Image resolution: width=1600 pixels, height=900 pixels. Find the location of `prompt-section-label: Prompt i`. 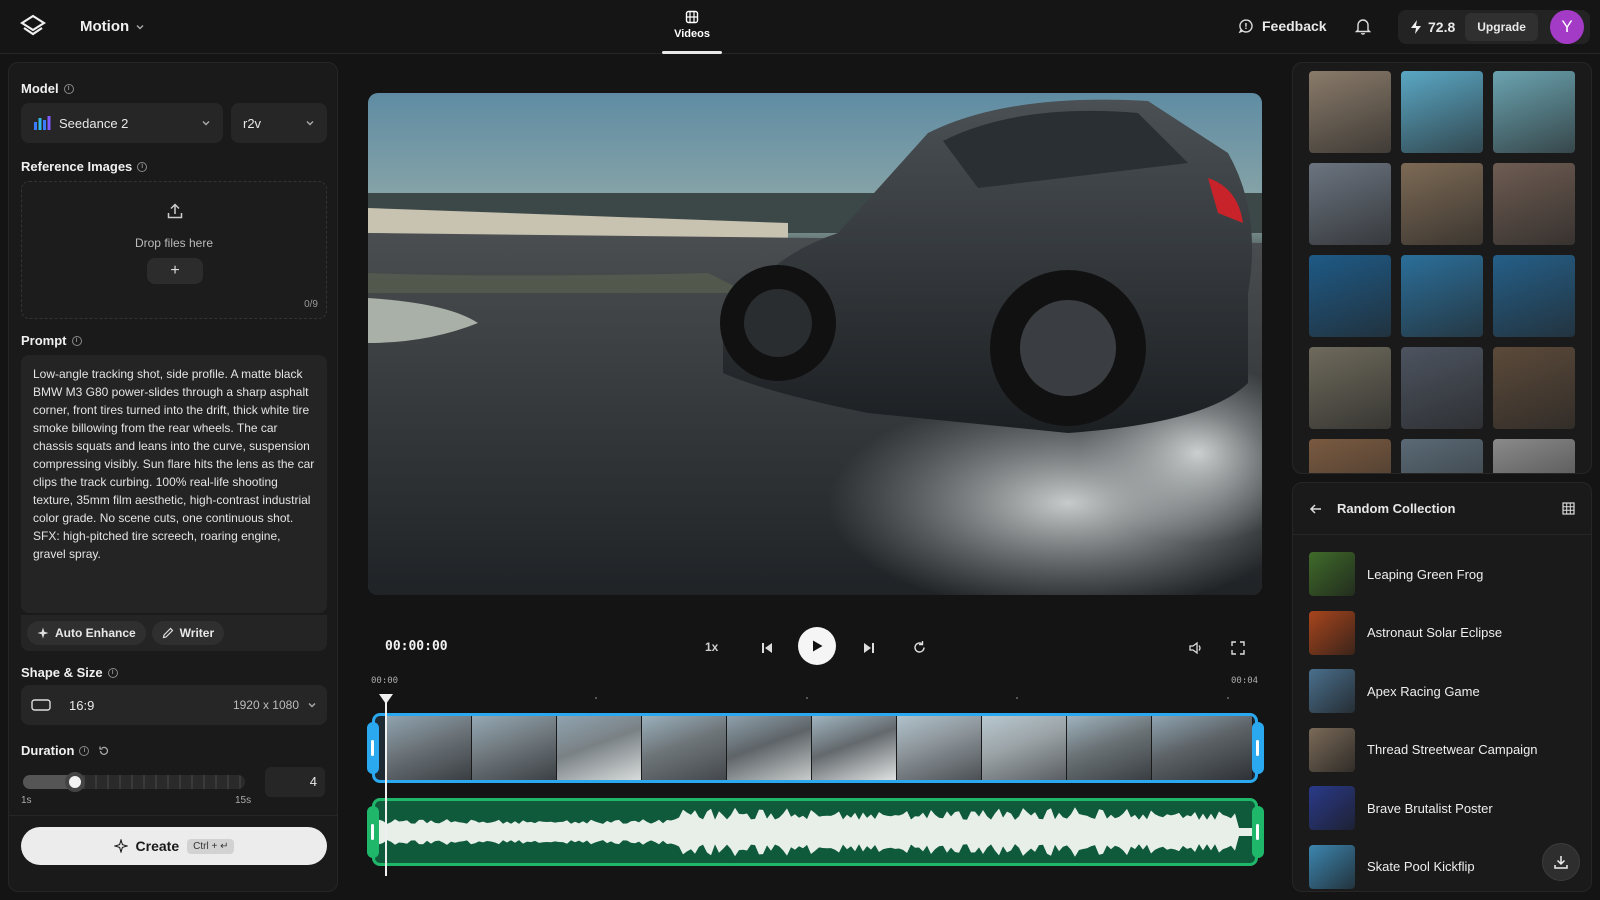

prompt-section-label: Prompt i is located at coordinates (51, 340).